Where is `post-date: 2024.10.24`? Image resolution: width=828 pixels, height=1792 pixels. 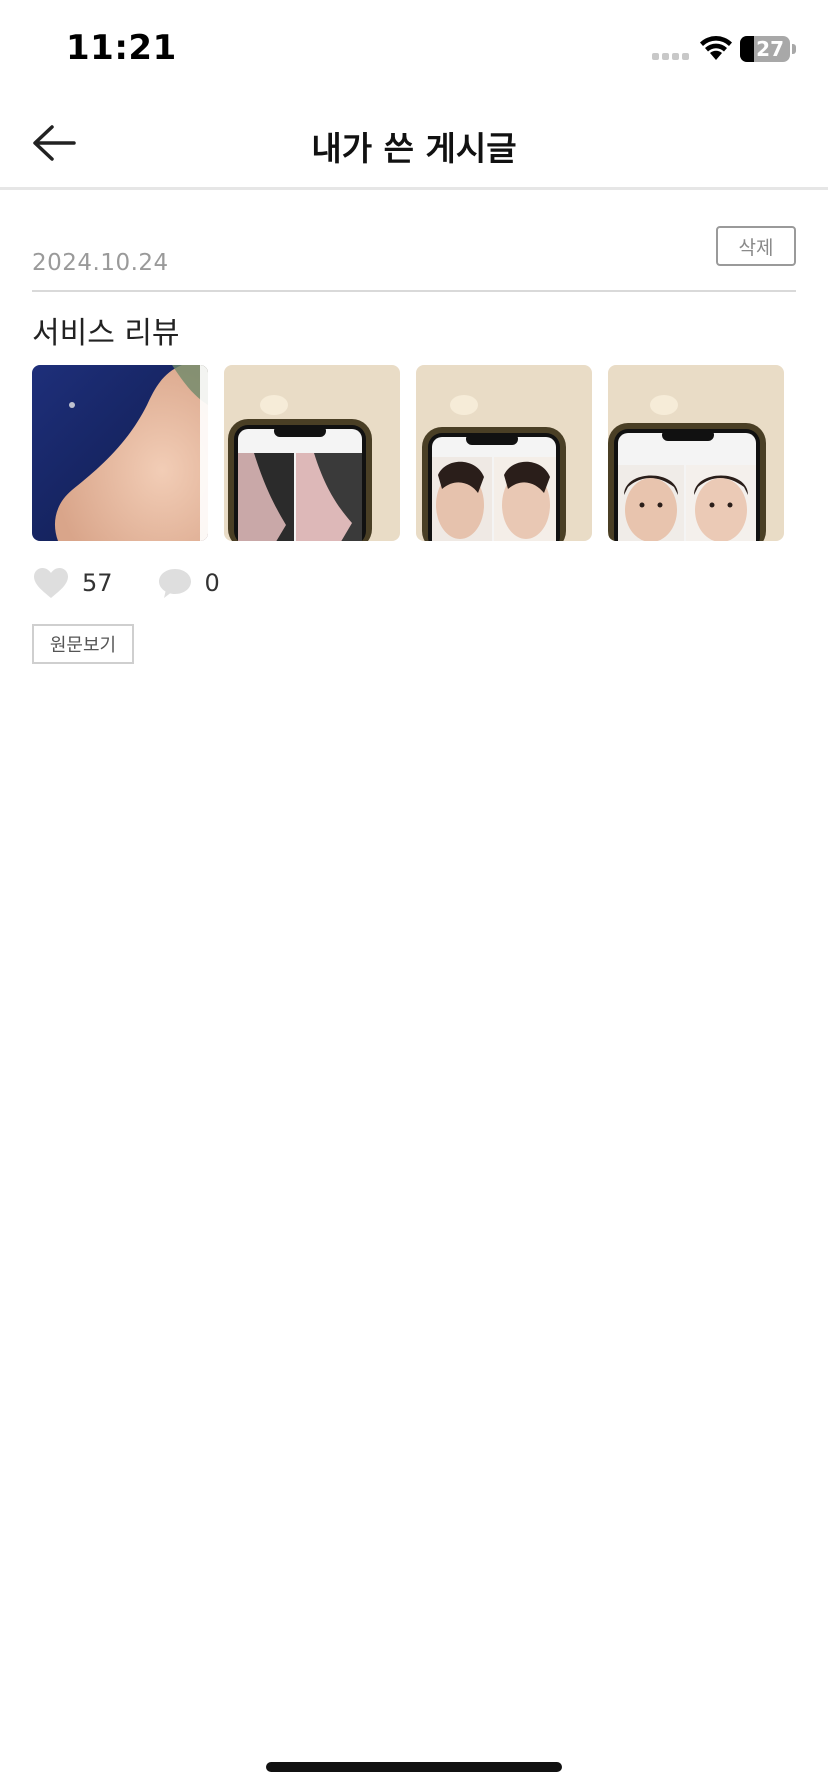 post-date: 2024.10.24 is located at coordinates (100, 263).